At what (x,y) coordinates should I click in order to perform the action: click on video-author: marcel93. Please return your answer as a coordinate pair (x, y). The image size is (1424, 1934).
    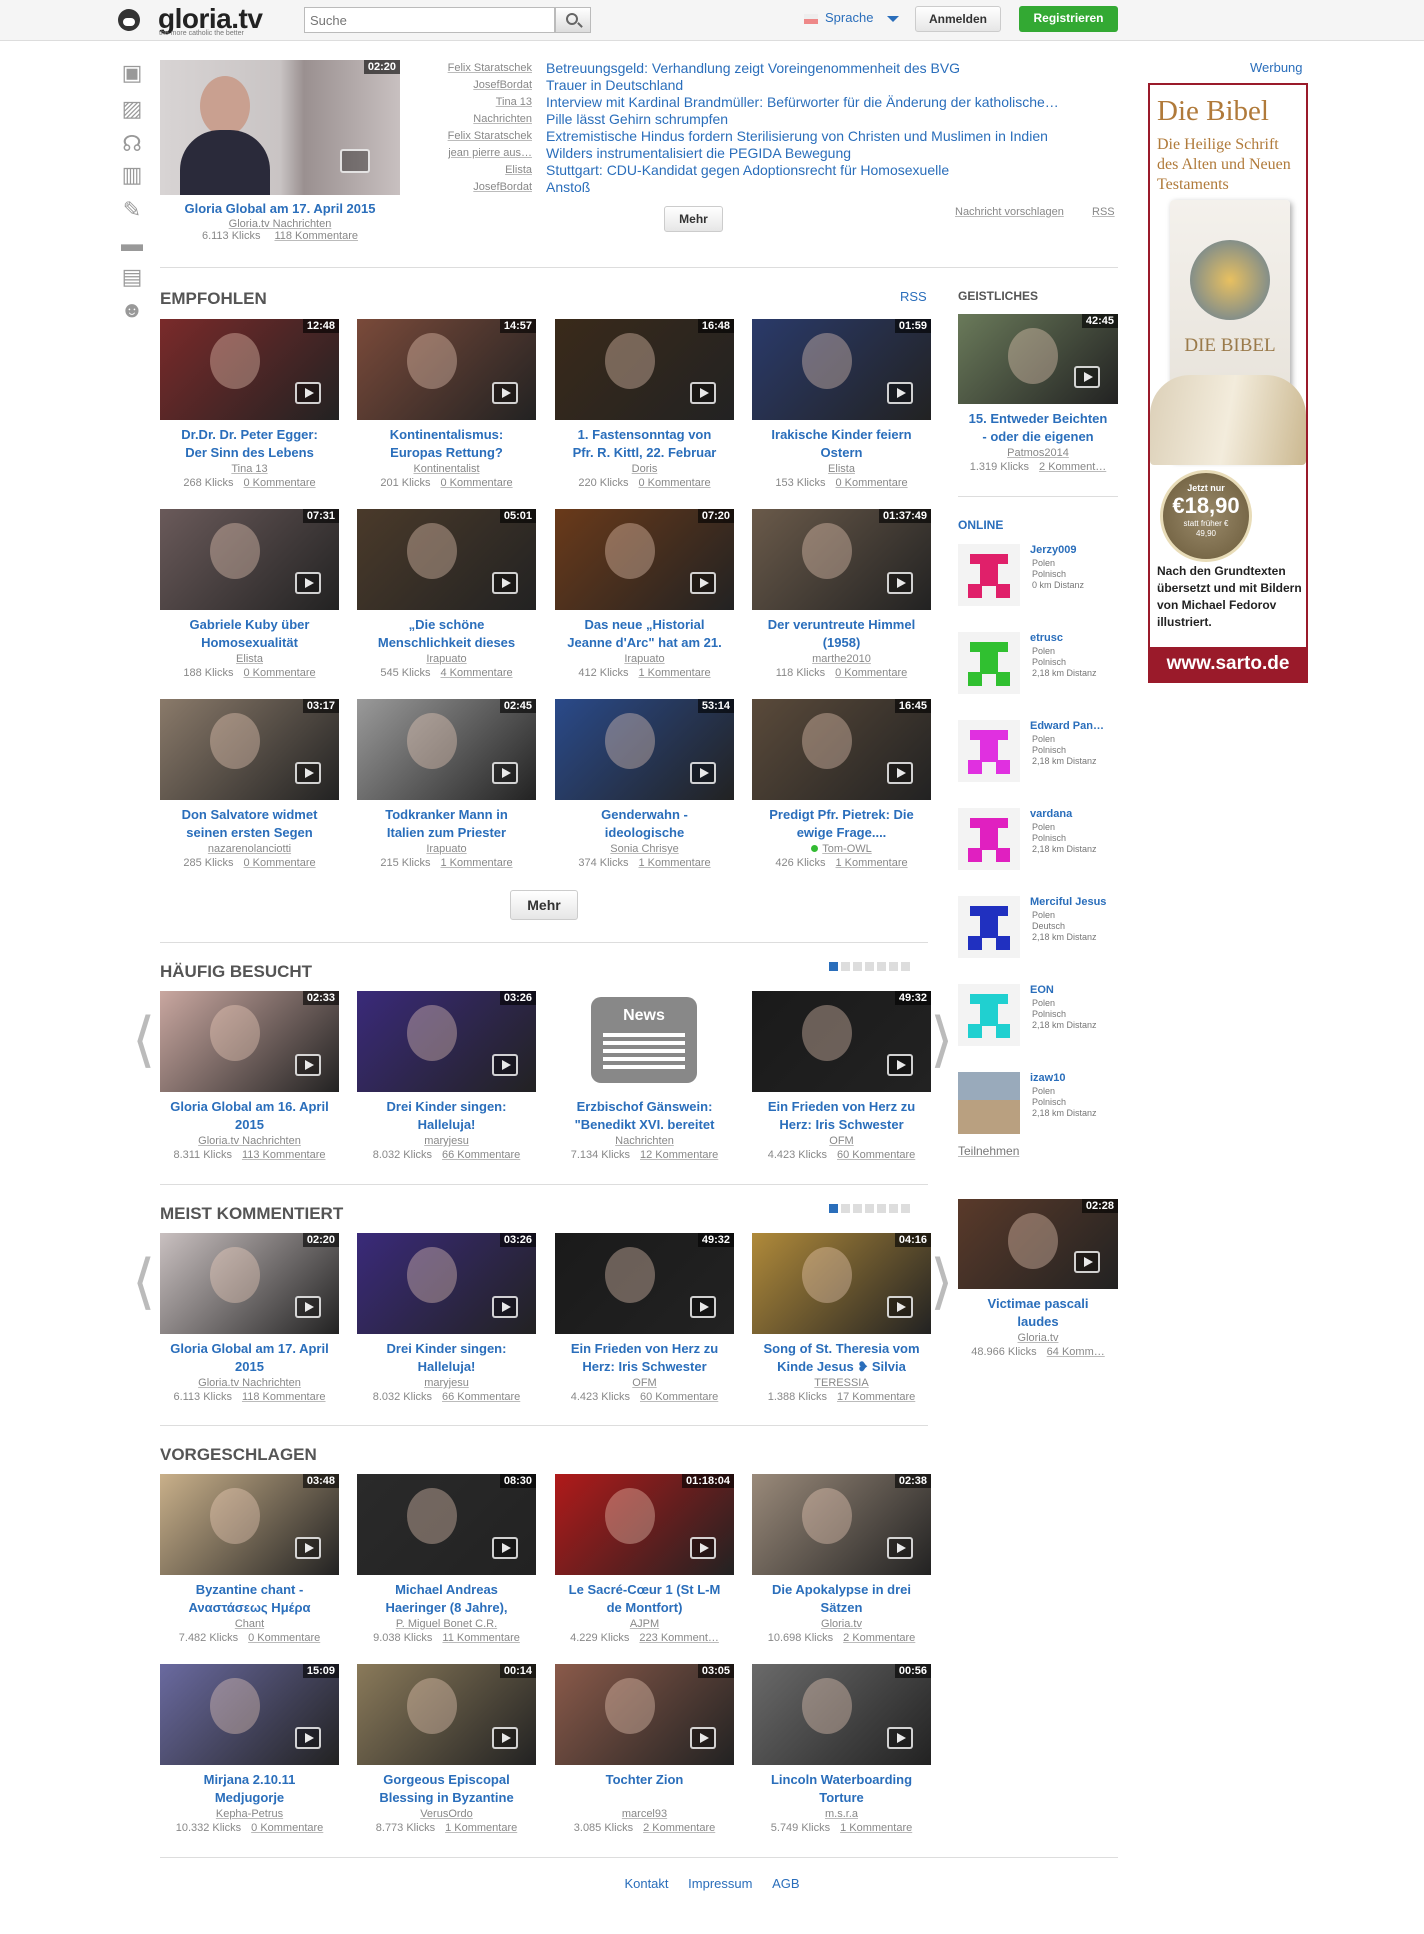
    Looking at the image, I should click on (644, 1814).